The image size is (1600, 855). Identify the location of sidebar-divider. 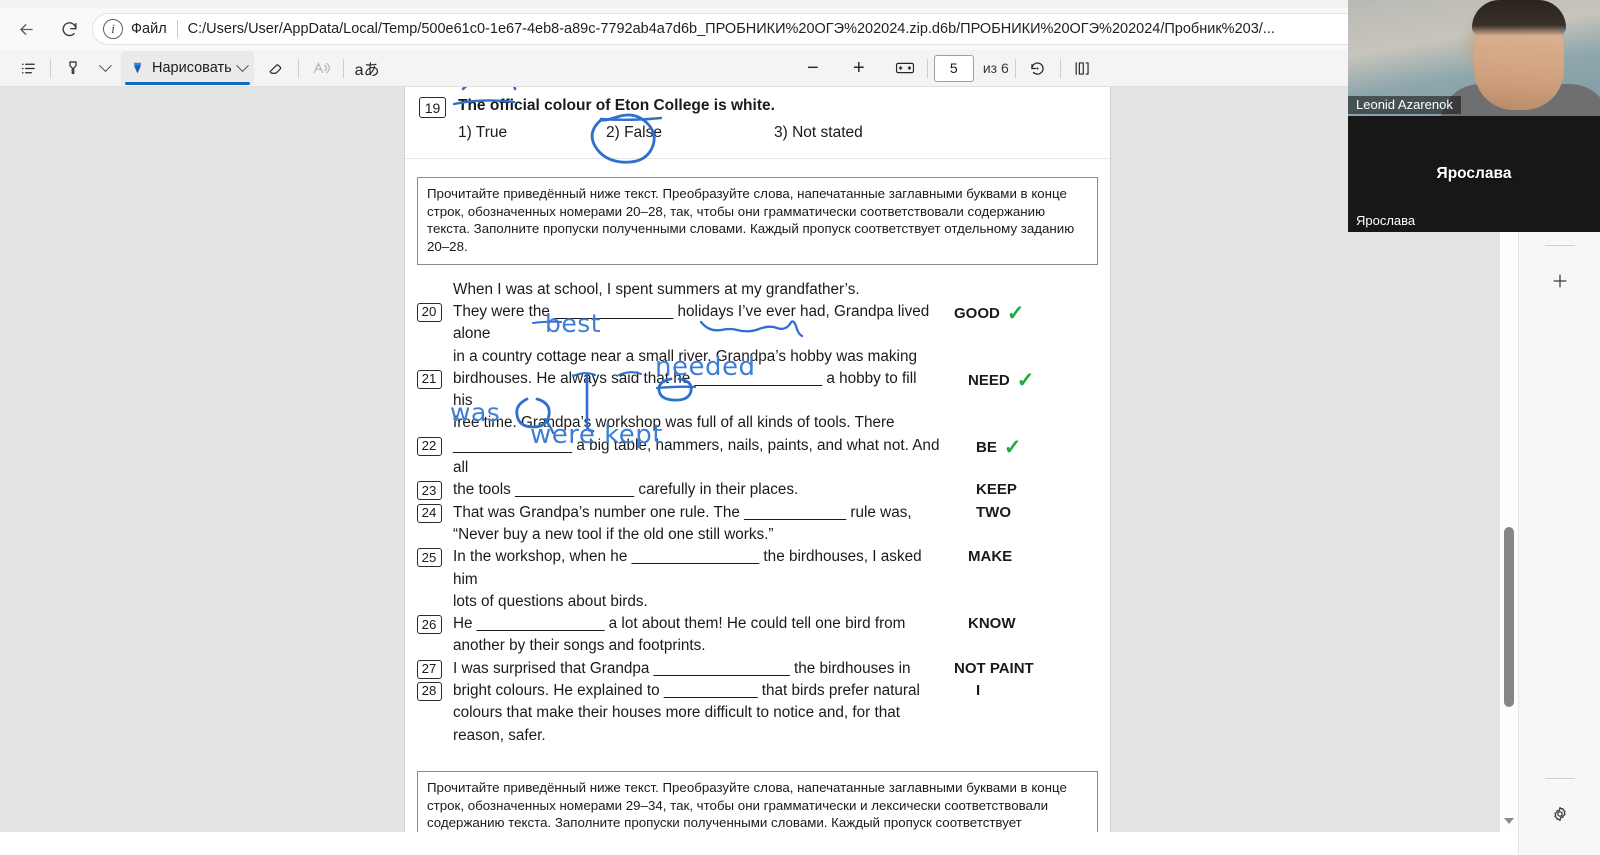
(1559, 245).